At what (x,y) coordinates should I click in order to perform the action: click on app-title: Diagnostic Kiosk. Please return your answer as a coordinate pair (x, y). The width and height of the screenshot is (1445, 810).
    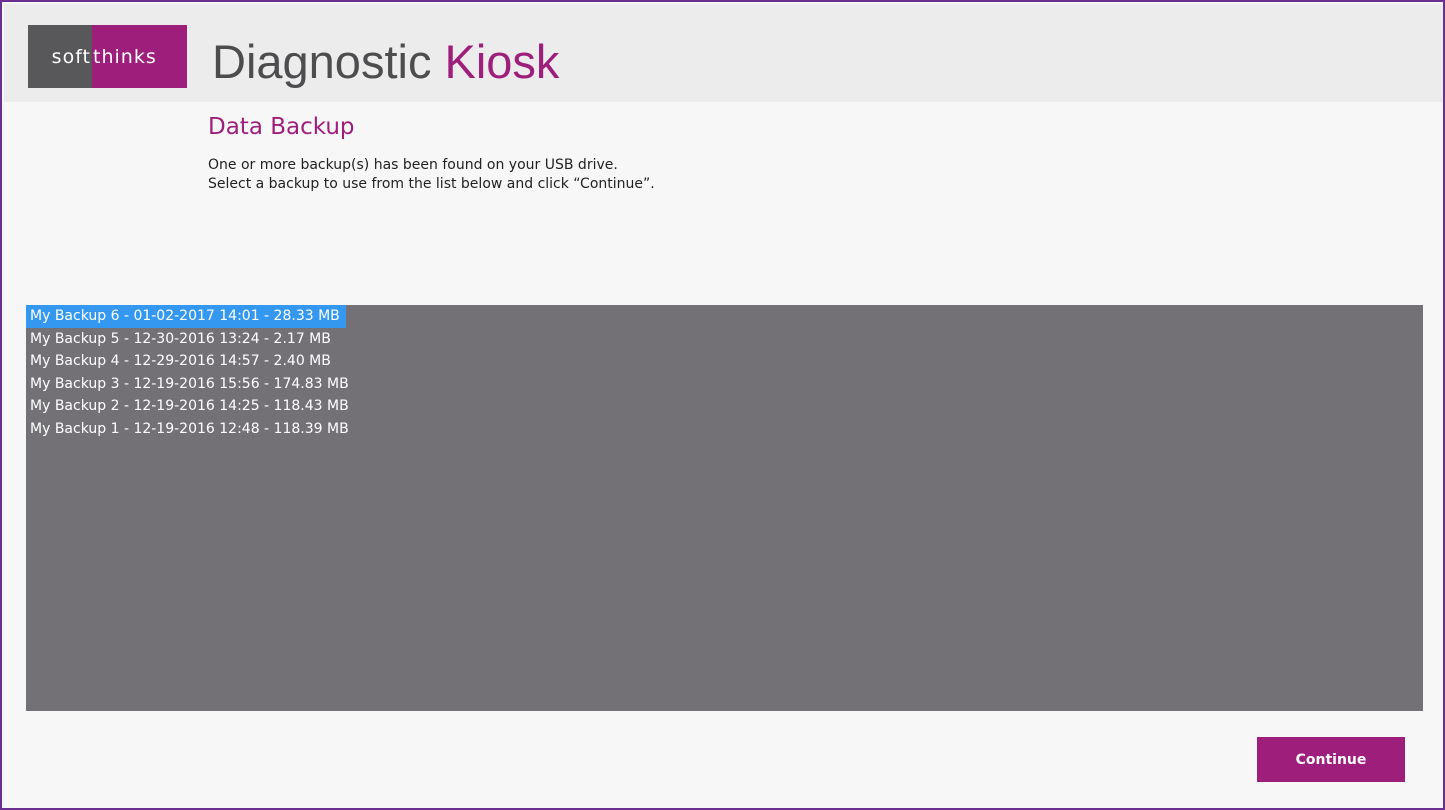
    Looking at the image, I should click on (385, 62).